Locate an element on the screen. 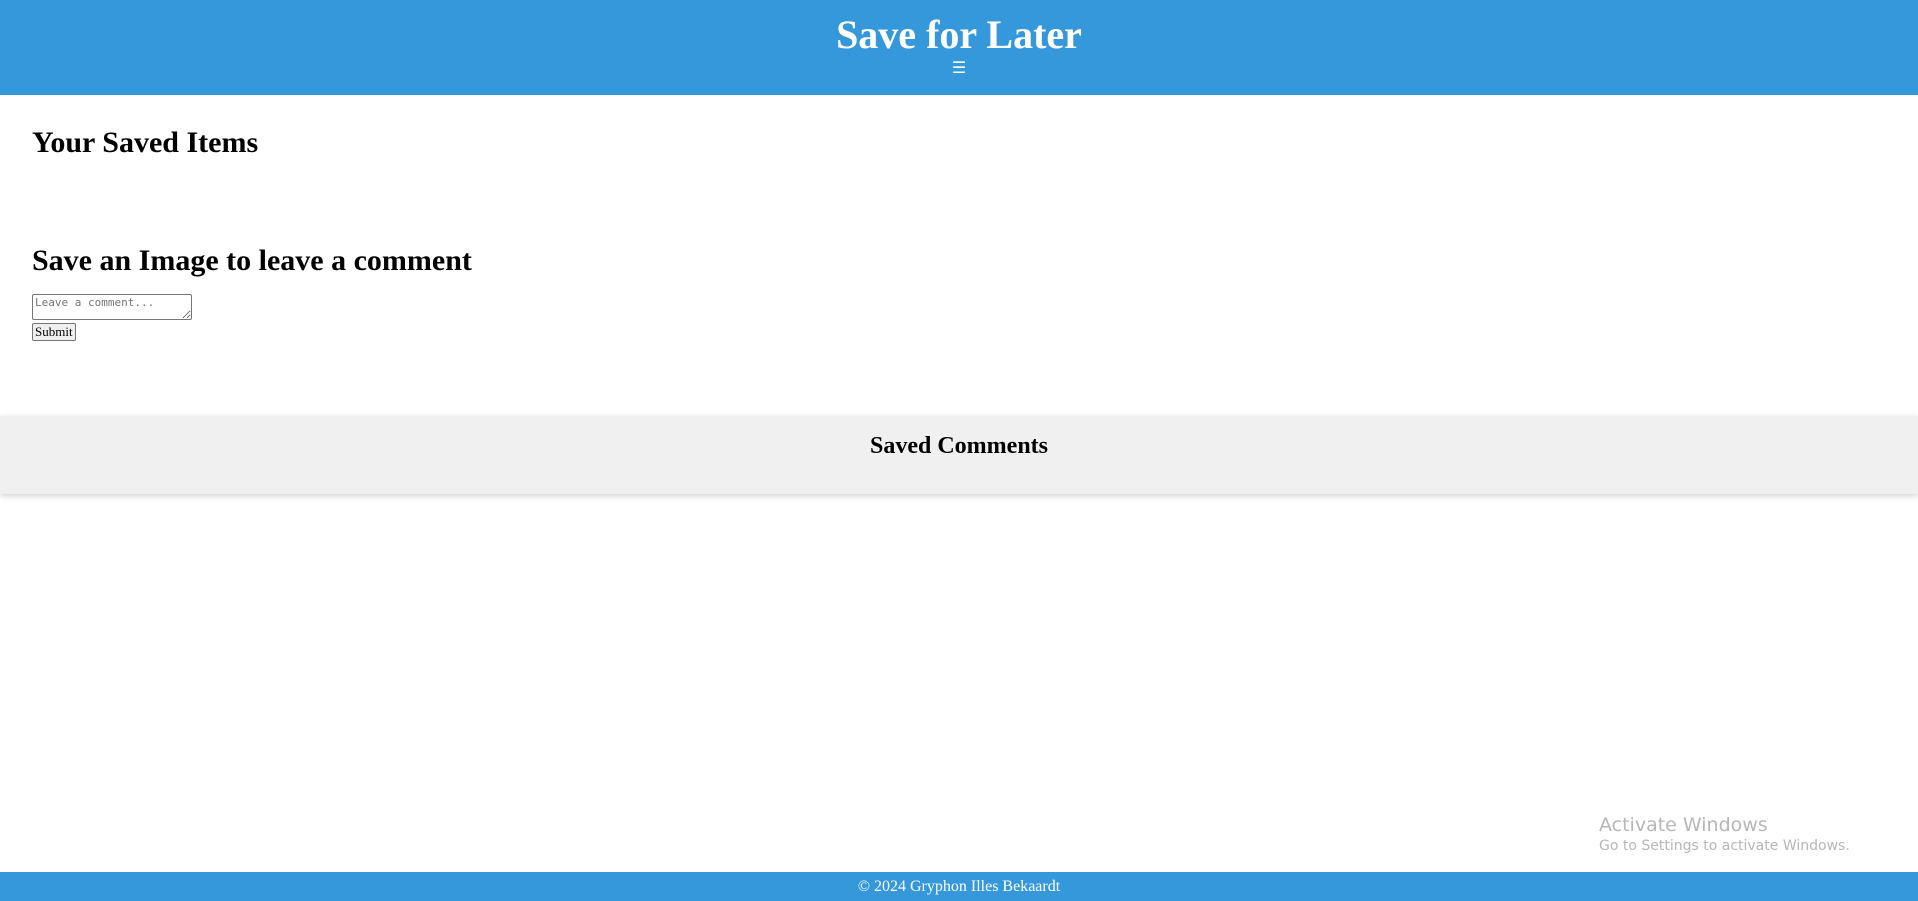 Image resolution: width=1918 pixels, height=901 pixels. saved-comments-panel: Saved Comments is located at coordinates (959, 455).